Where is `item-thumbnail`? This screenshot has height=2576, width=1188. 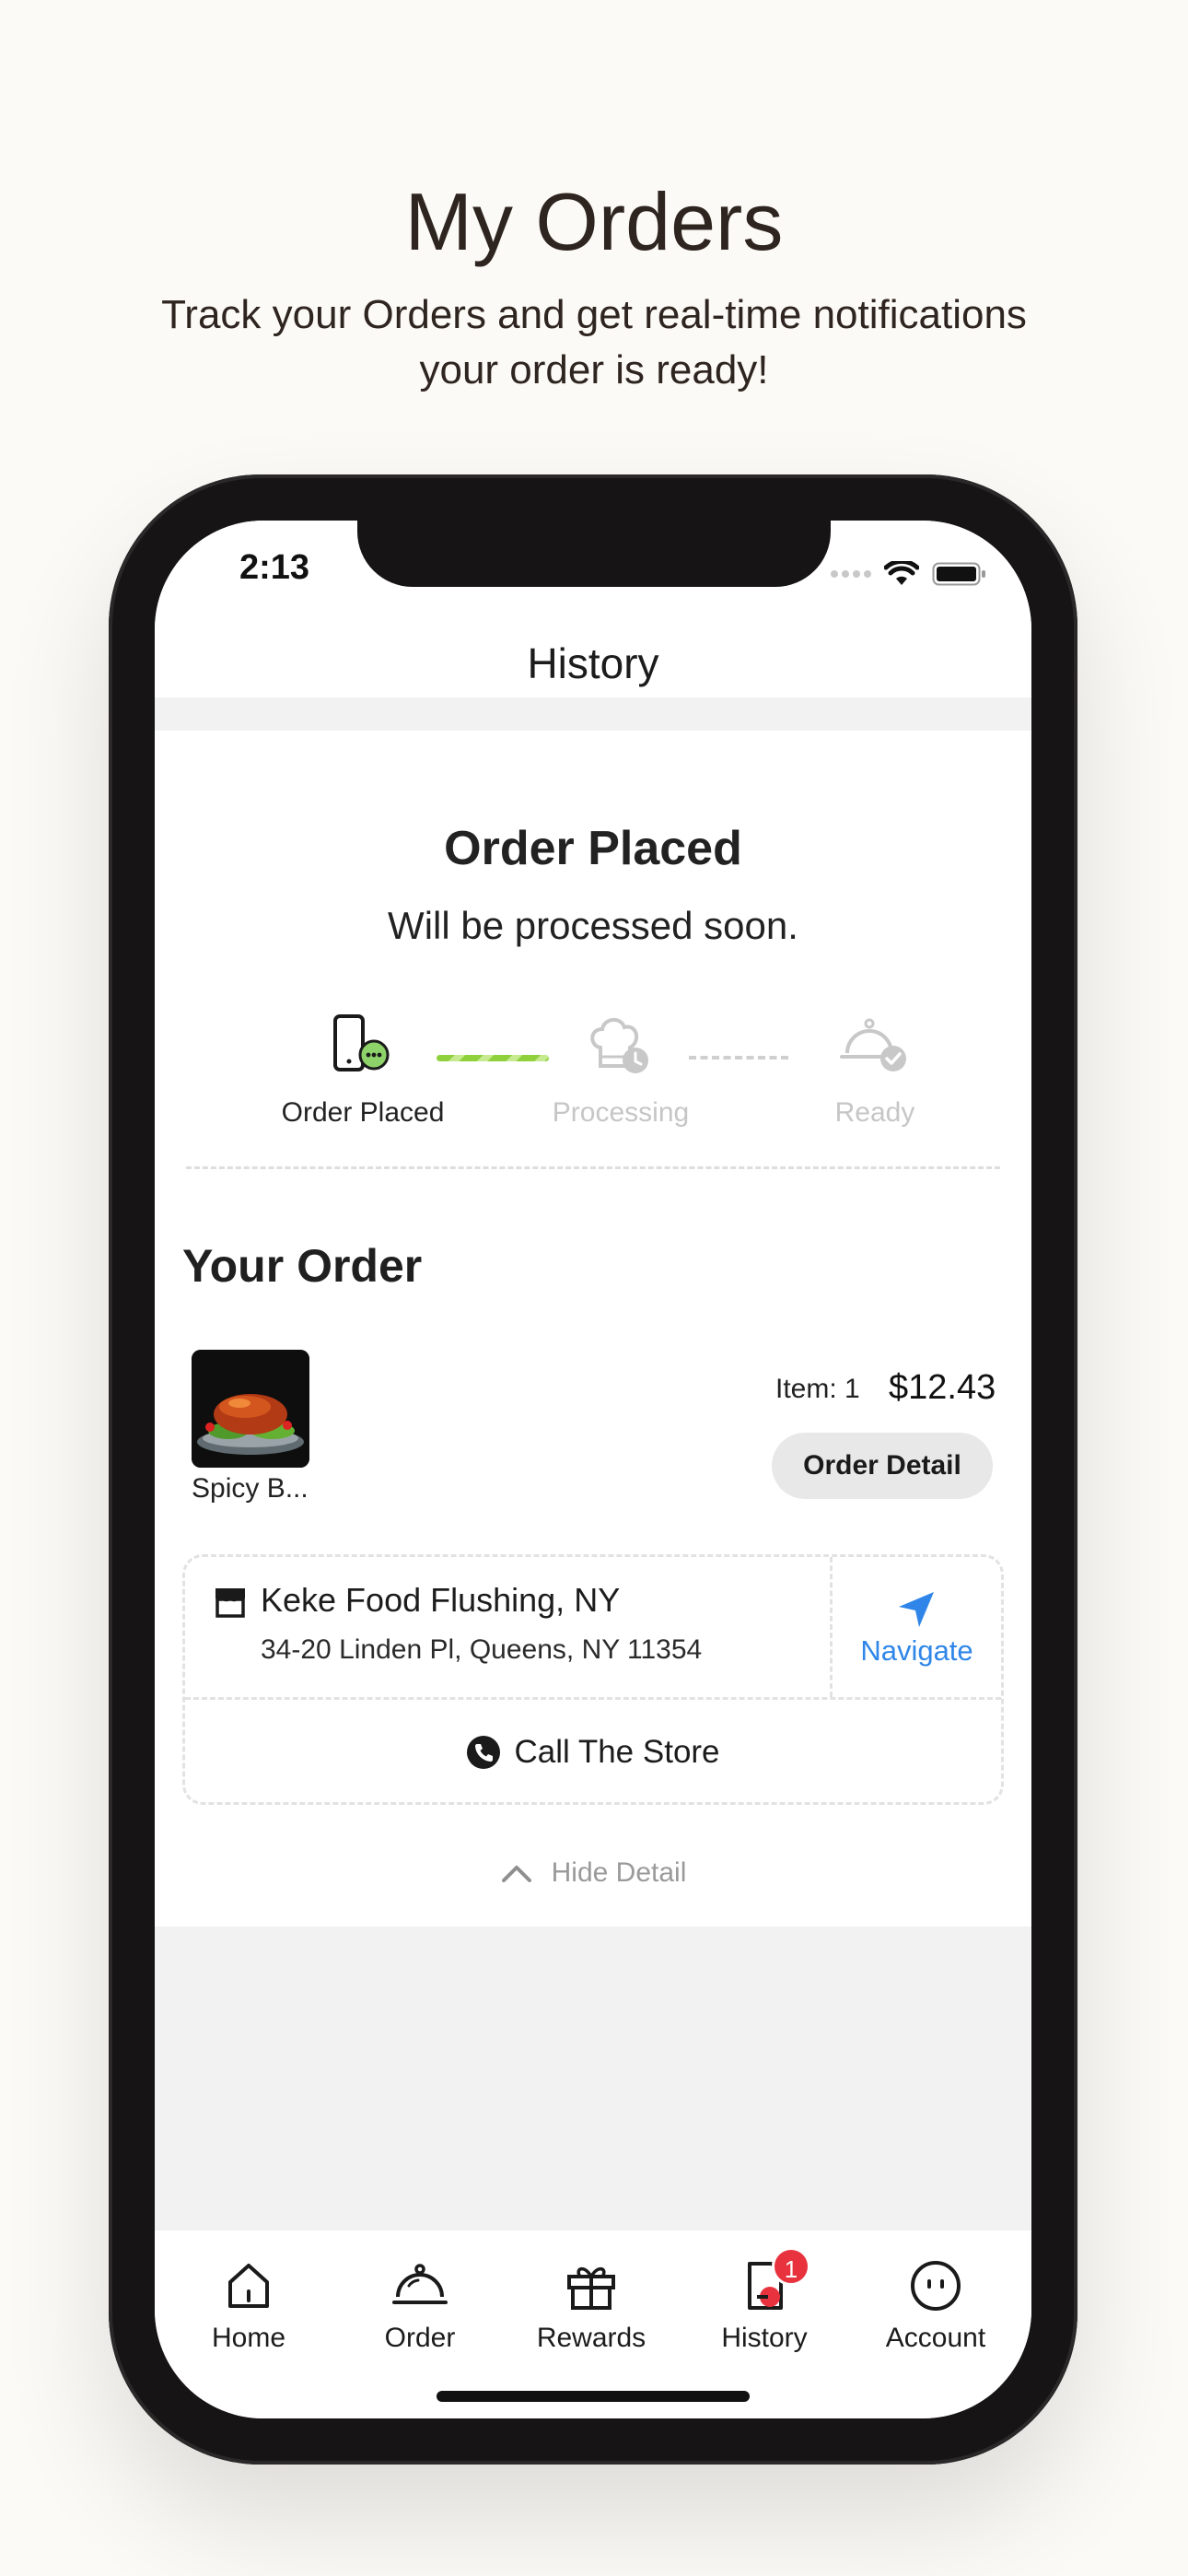 item-thumbnail is located at coordinates (250, 1409).